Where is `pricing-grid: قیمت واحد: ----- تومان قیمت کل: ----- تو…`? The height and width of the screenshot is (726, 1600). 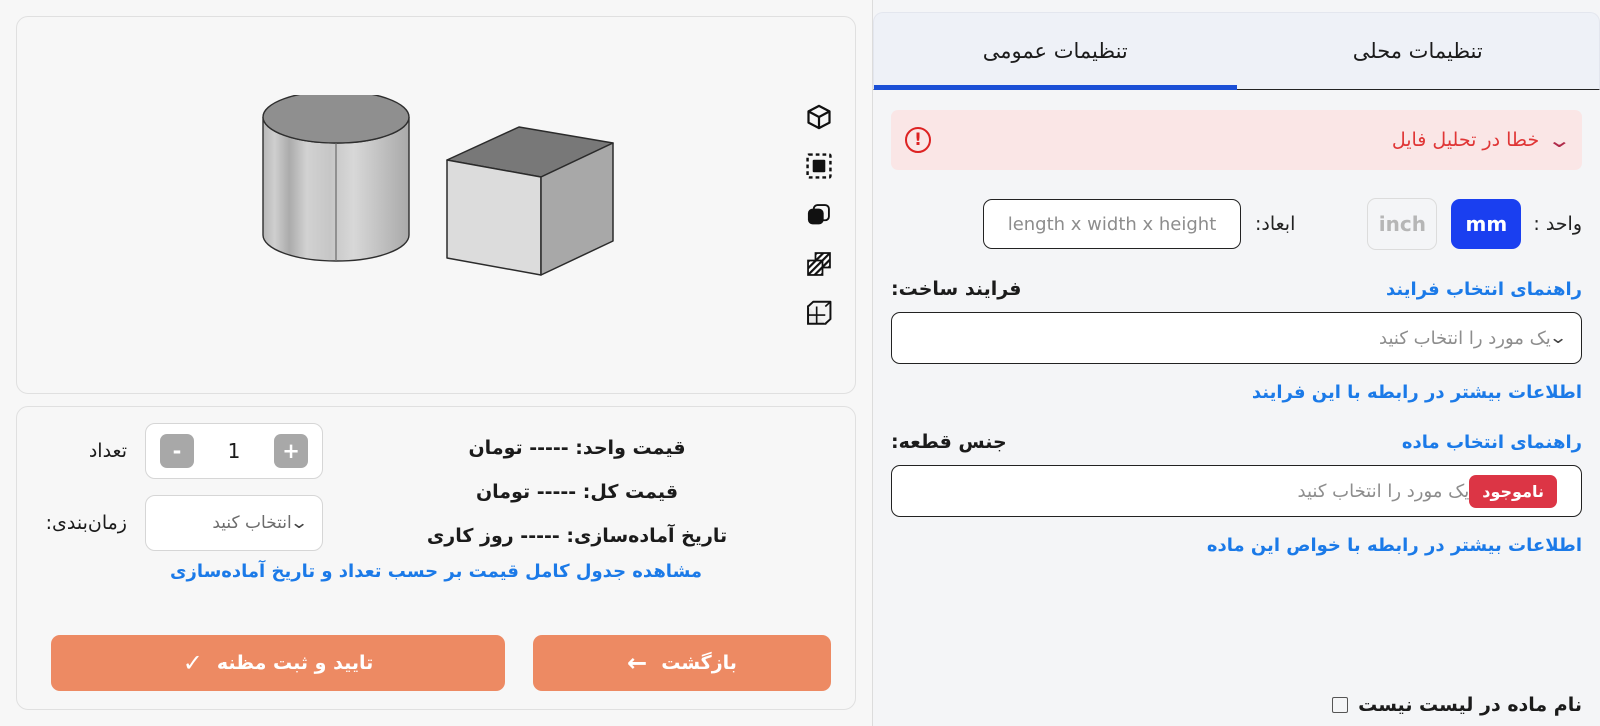
pricing-grid: قیمت واحد: ----- تومان قیمت کل: ----- تو… is located at coordinates (436, 487).